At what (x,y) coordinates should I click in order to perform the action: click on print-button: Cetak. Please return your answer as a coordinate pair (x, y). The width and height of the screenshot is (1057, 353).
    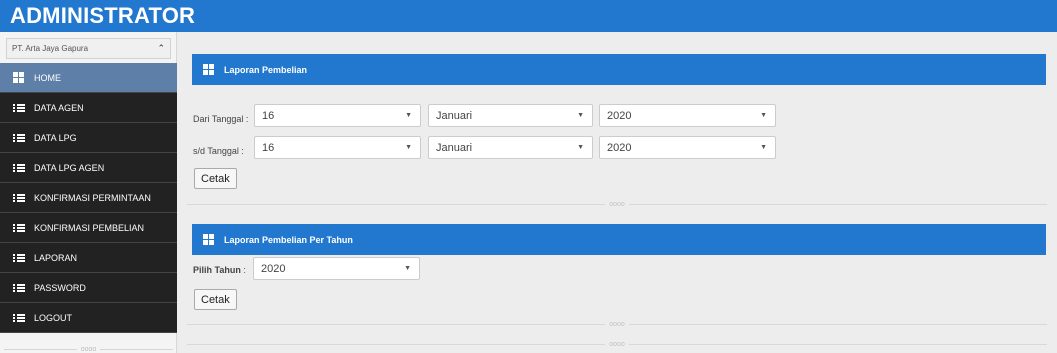
    Looking at the image, I should click on (215, 178).